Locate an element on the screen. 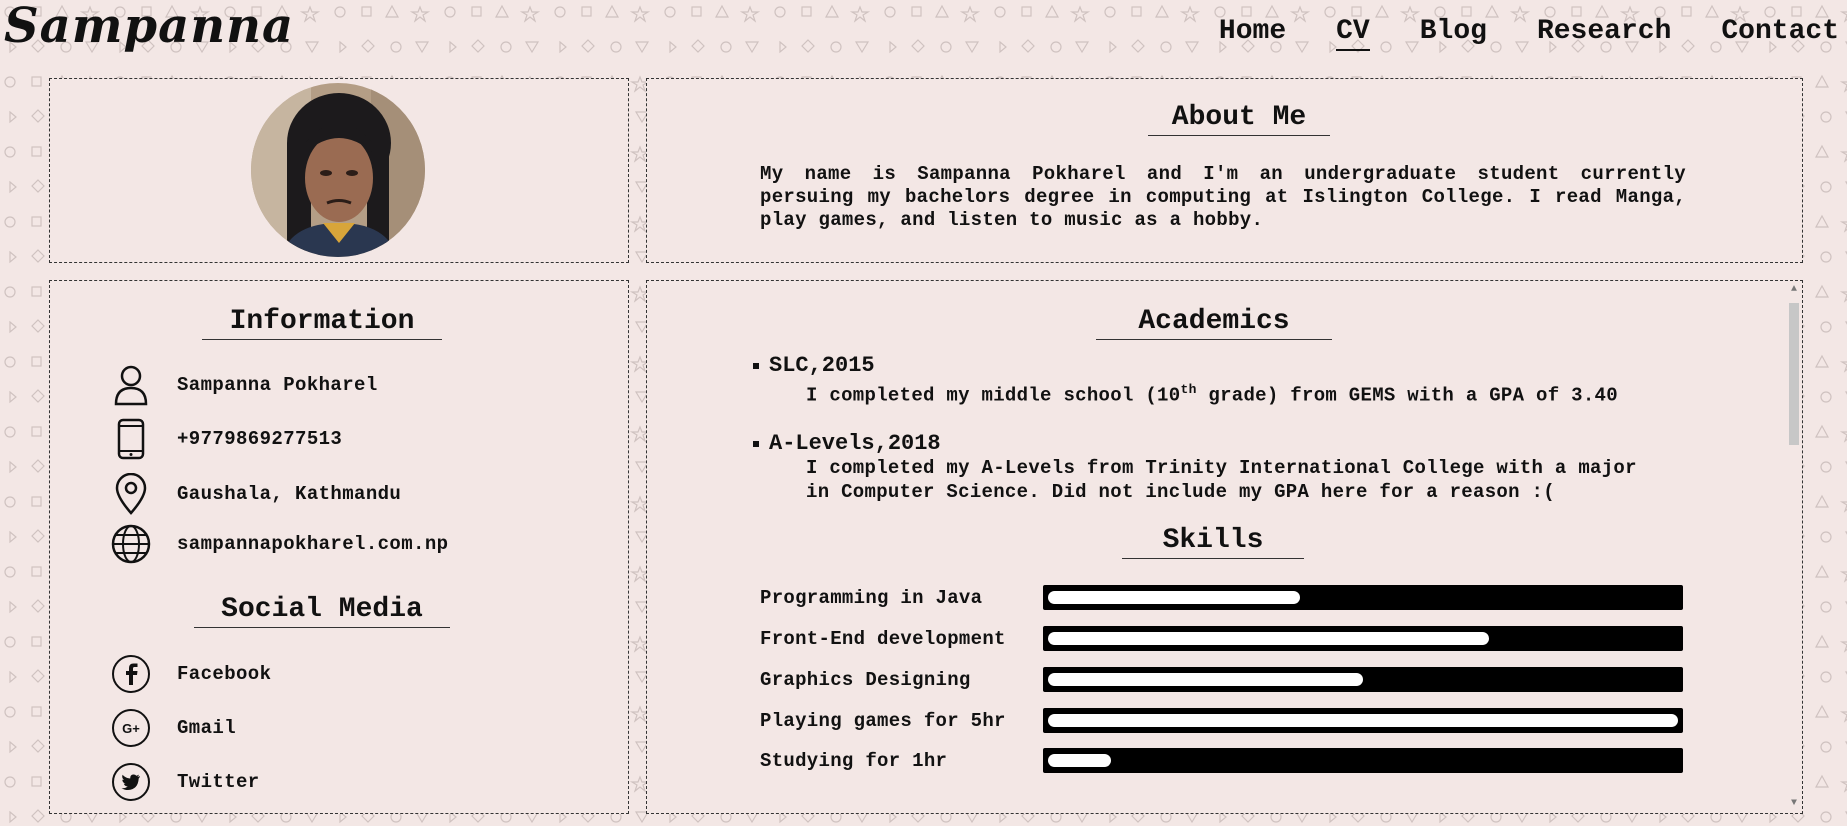 This screenshot has width=1847, height=826. information-title: Information is located at coordinates (322, 323).